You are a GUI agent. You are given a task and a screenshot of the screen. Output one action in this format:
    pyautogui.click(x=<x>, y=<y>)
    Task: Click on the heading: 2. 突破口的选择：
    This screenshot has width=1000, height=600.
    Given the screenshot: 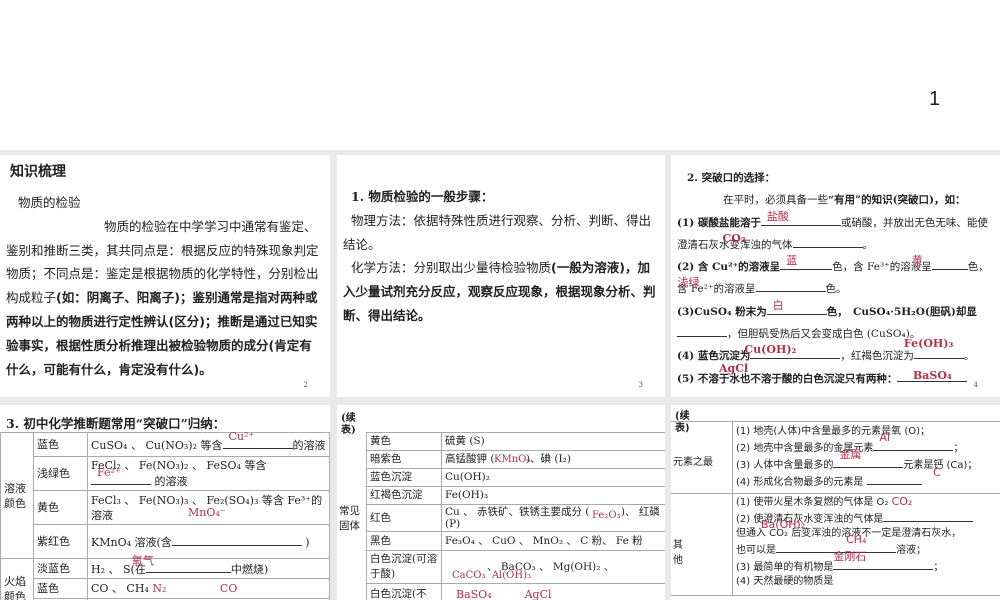 What is the action you would take?
    pyautogui.click(x=731, y=178)
    